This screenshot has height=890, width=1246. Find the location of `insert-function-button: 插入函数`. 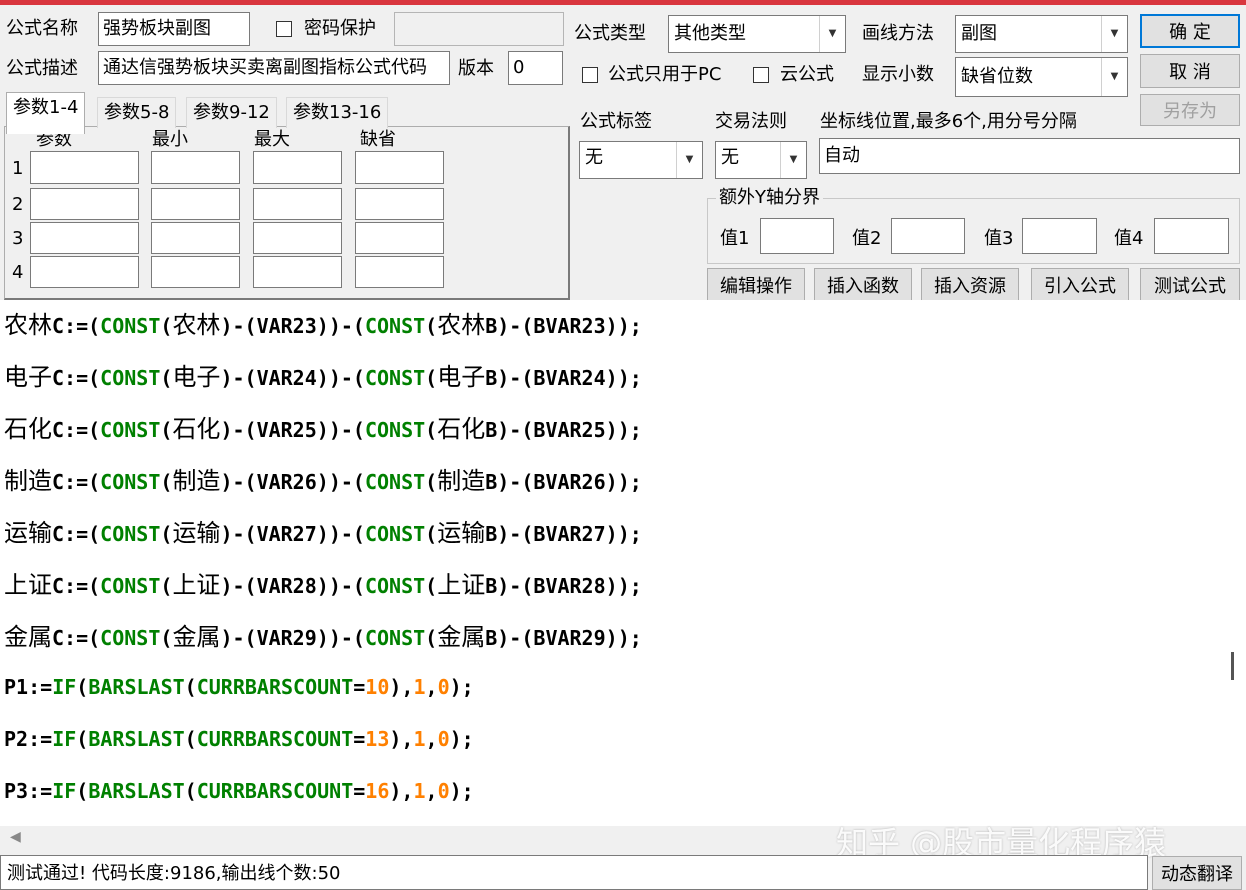

insert-function-button: 插入函数 is located at coordinates (863, 285).